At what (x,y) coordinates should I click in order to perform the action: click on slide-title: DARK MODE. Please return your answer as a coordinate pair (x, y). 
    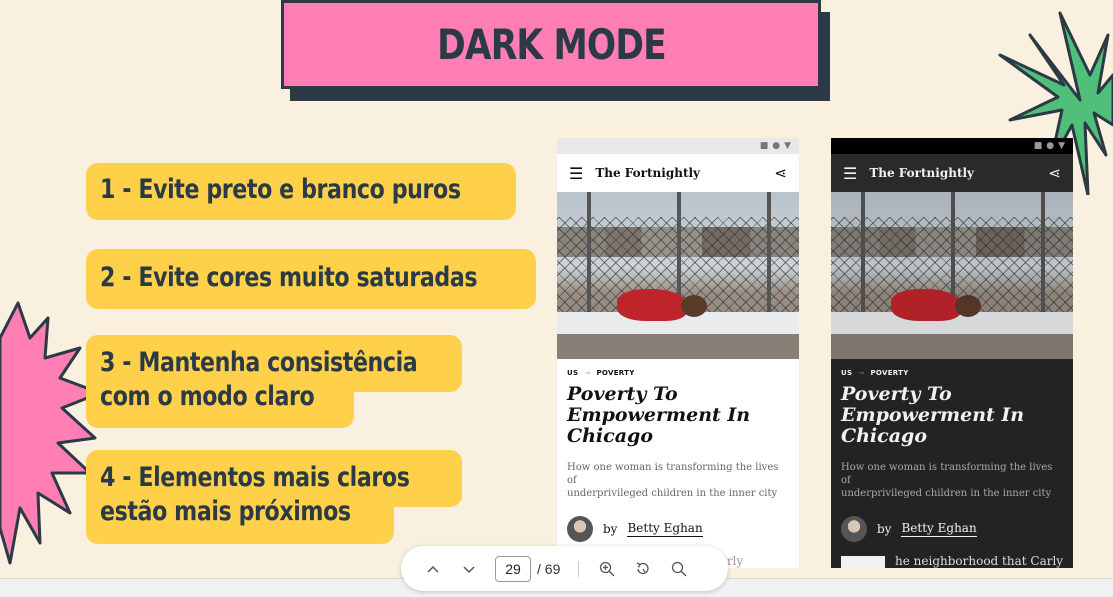
    Looking at the image, I should click on (551, 44).